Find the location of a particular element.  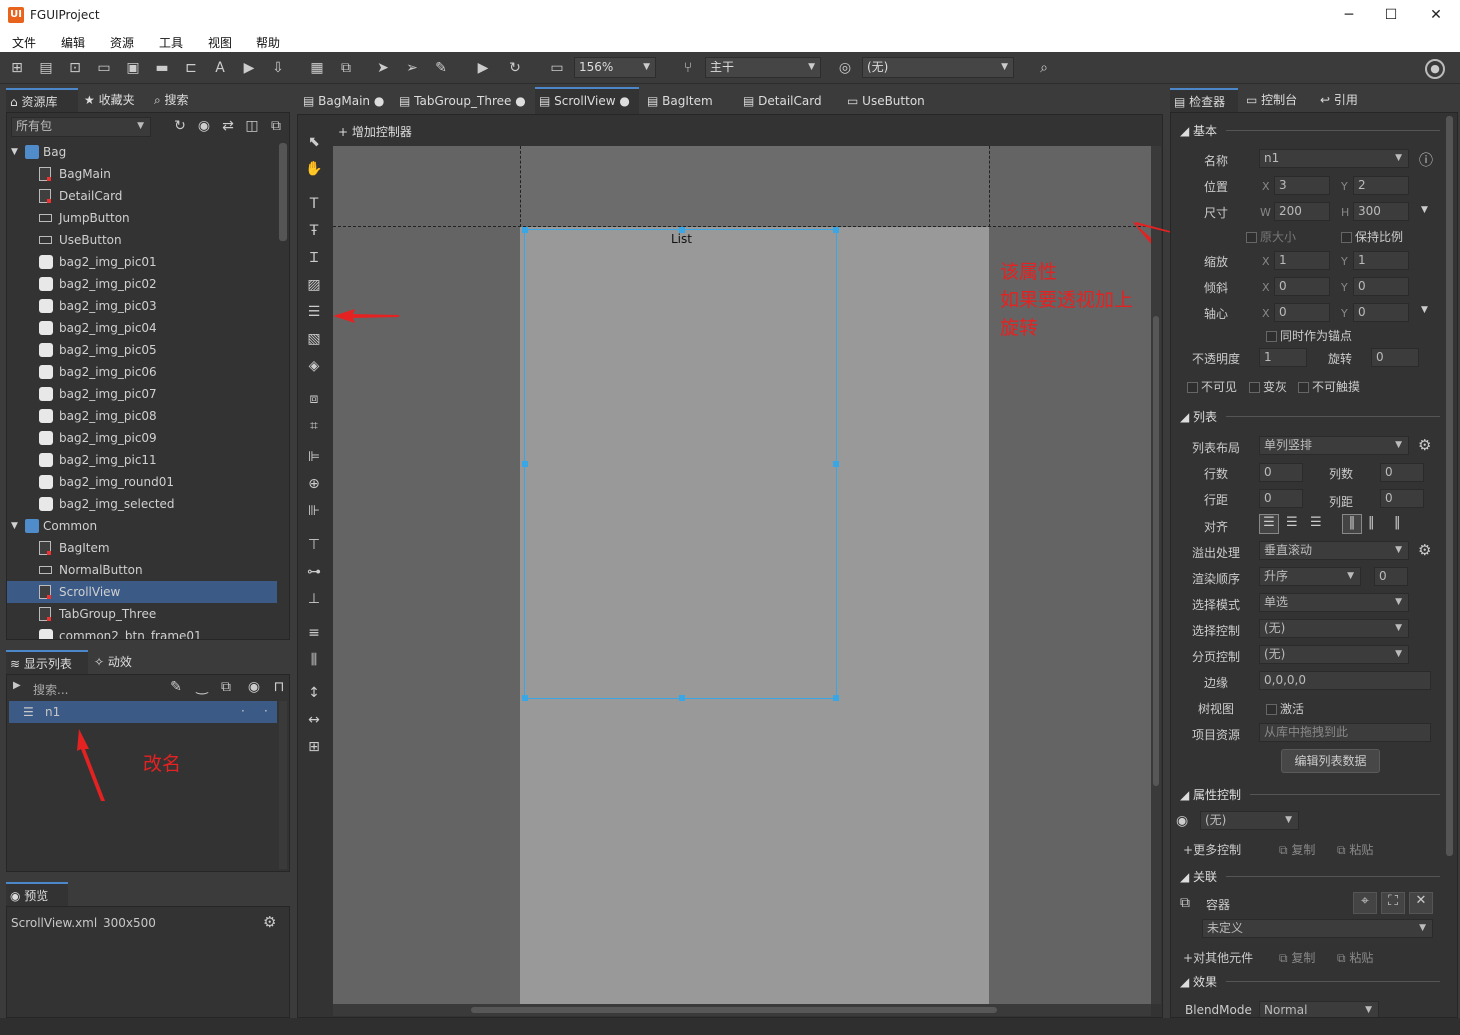

tree-item: bag2_img_pic06 is located at coordinates (142, 372).